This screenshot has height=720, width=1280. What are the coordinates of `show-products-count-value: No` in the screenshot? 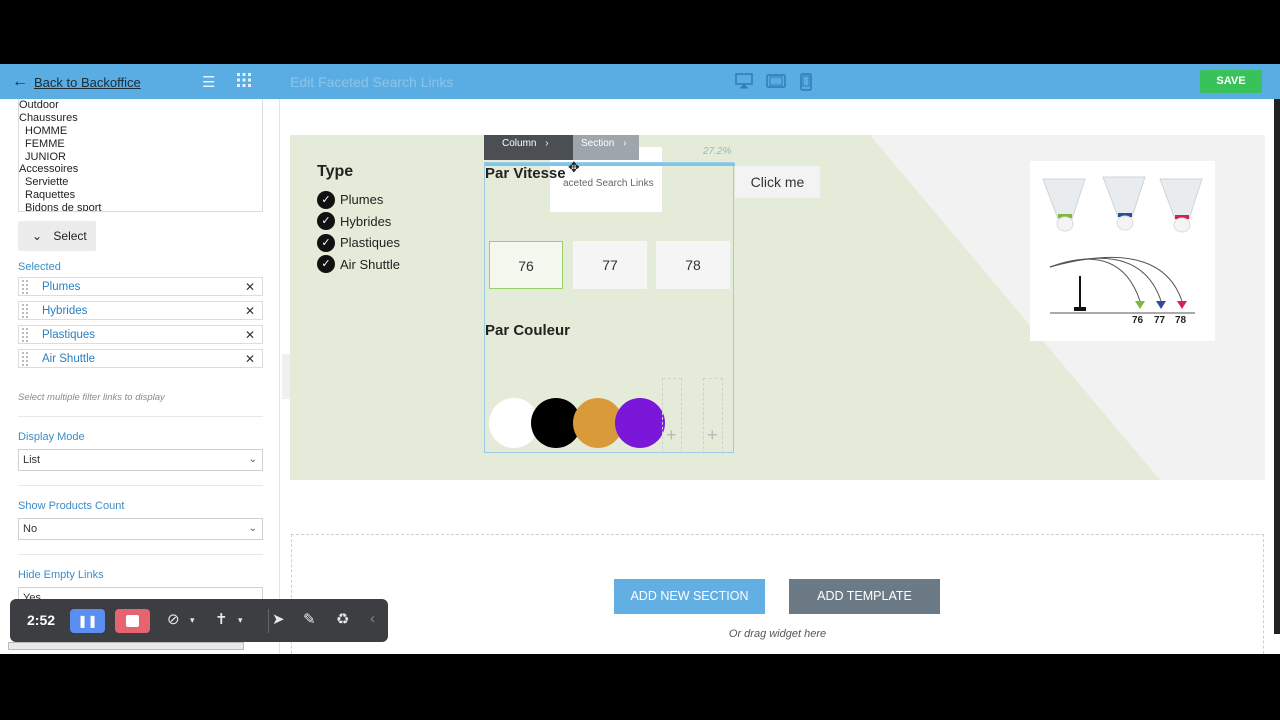 It's located at (30, 529).